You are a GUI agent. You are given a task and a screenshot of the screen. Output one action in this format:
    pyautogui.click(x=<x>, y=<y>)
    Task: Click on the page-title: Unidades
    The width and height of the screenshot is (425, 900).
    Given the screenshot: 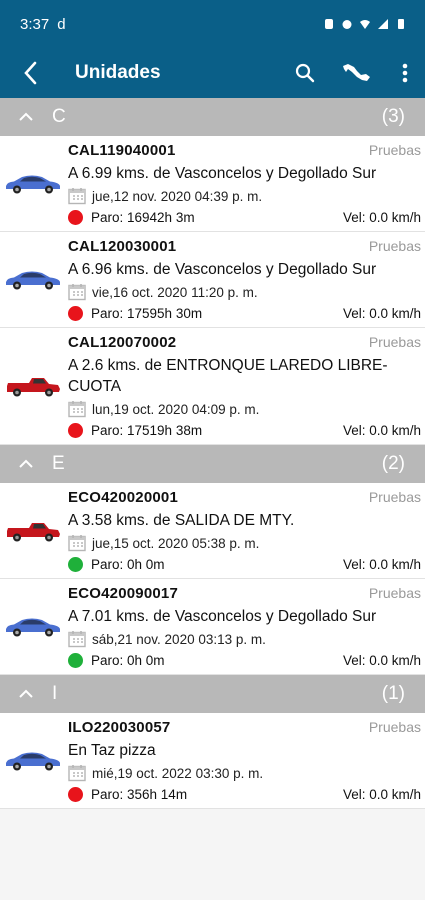 What is the action you would take?
    pyautogui.click(x=118, y=72)
    